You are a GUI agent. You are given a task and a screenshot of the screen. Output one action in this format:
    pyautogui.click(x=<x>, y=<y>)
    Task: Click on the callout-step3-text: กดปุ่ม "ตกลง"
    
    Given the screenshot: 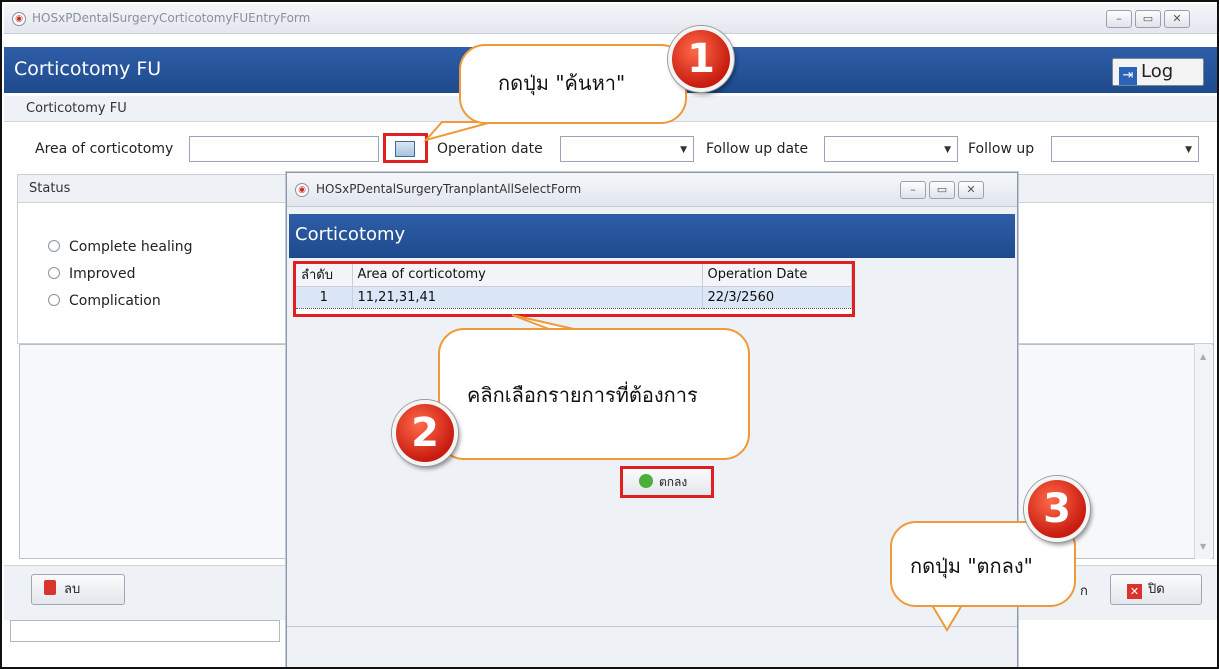 What is the action you would take?
    pyautogui.click(x=971, y=566)
    